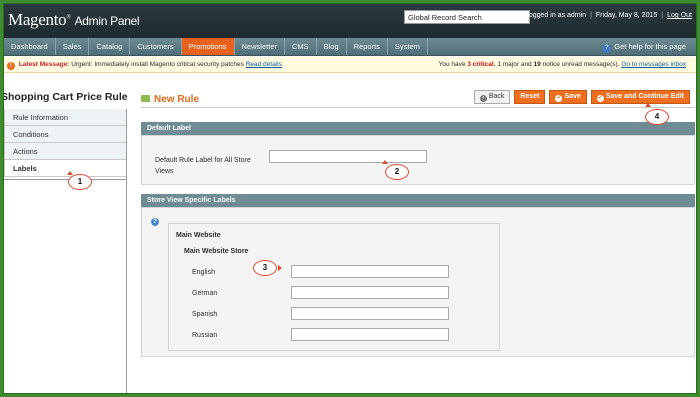  I want to click on default-rule-label-caption: Default Rule Label for All Store Views, so click(203, 166).